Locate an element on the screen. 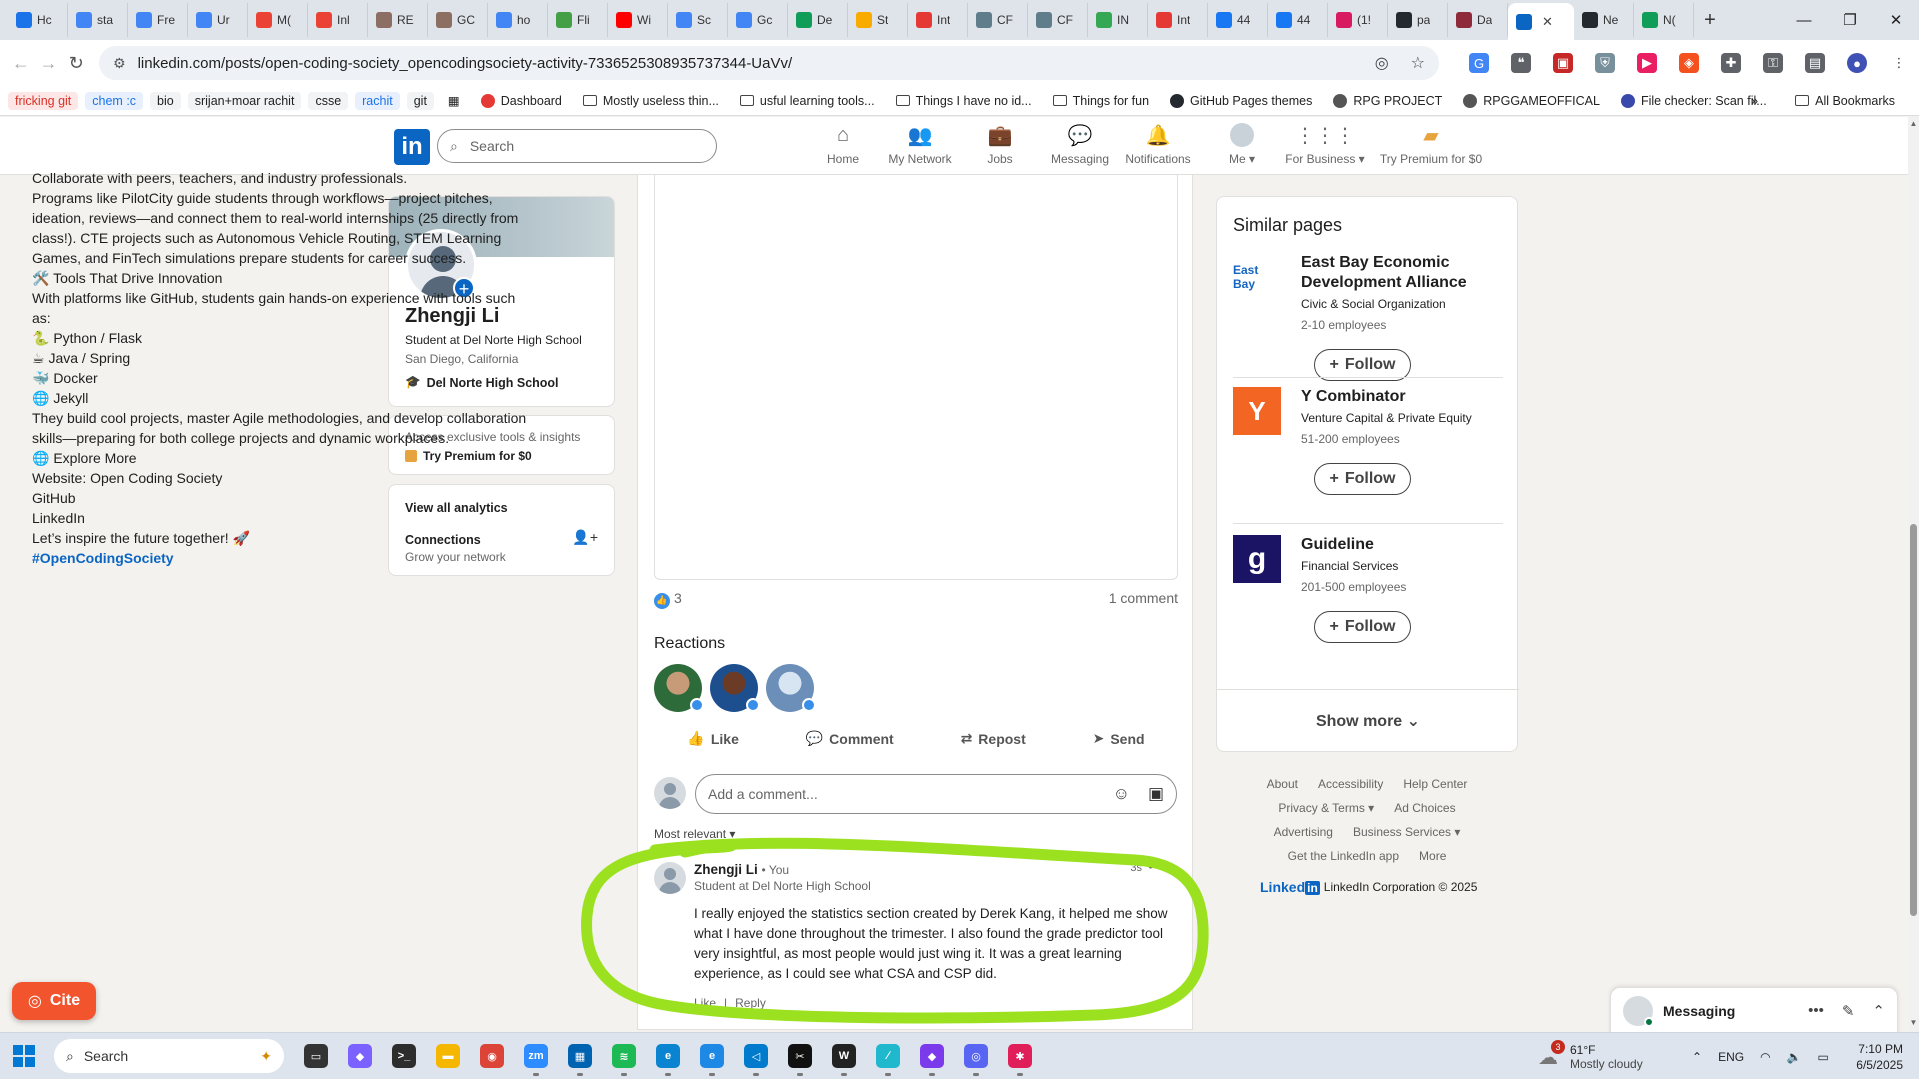  bookmark-tag: fricking git is located at coordinates (43, 100).